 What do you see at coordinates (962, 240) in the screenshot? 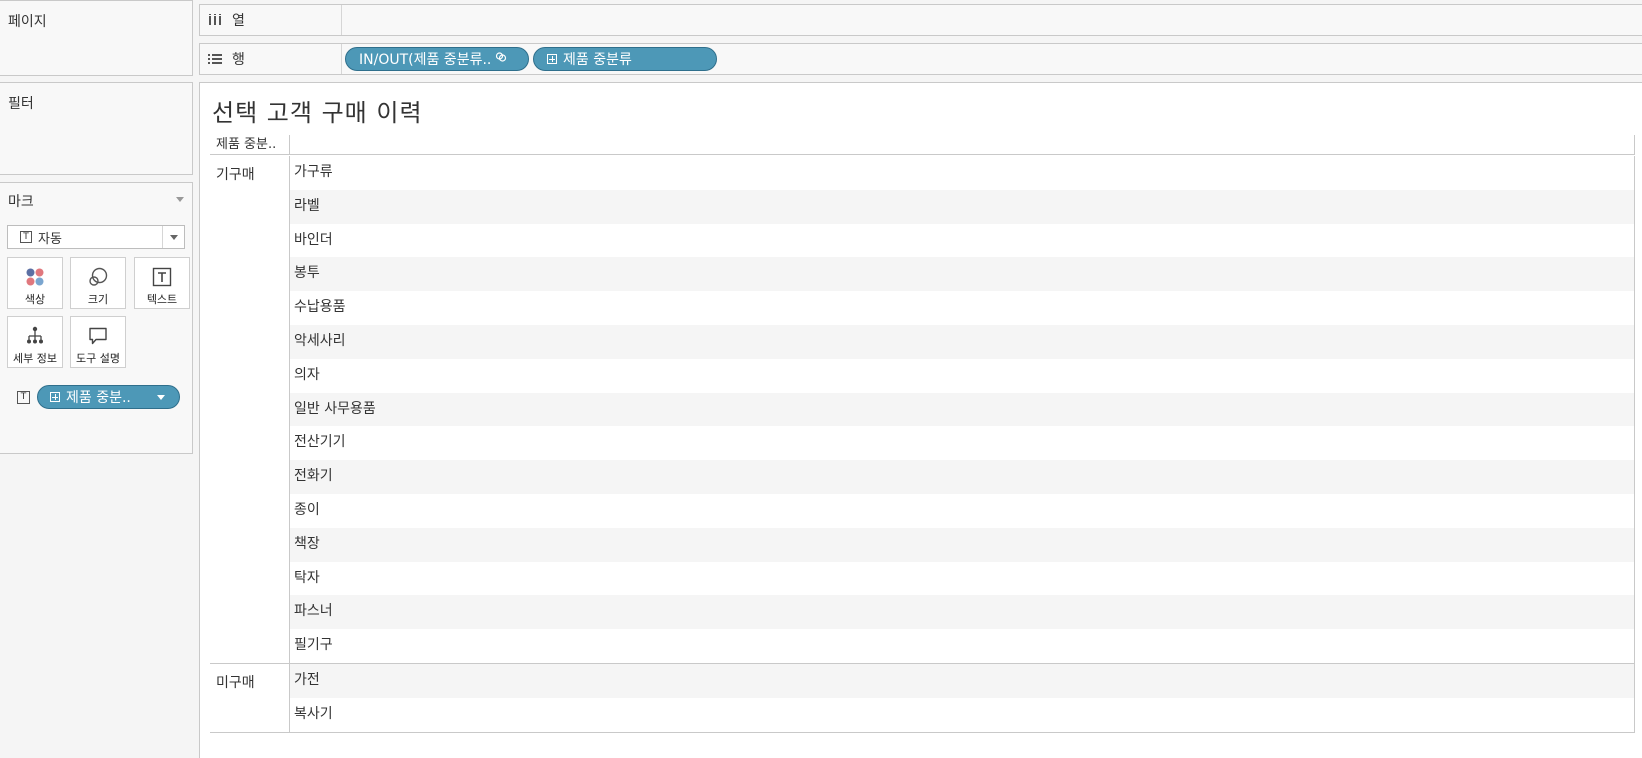
I see `table-row: 바인더` at bounding box center [962, 240].